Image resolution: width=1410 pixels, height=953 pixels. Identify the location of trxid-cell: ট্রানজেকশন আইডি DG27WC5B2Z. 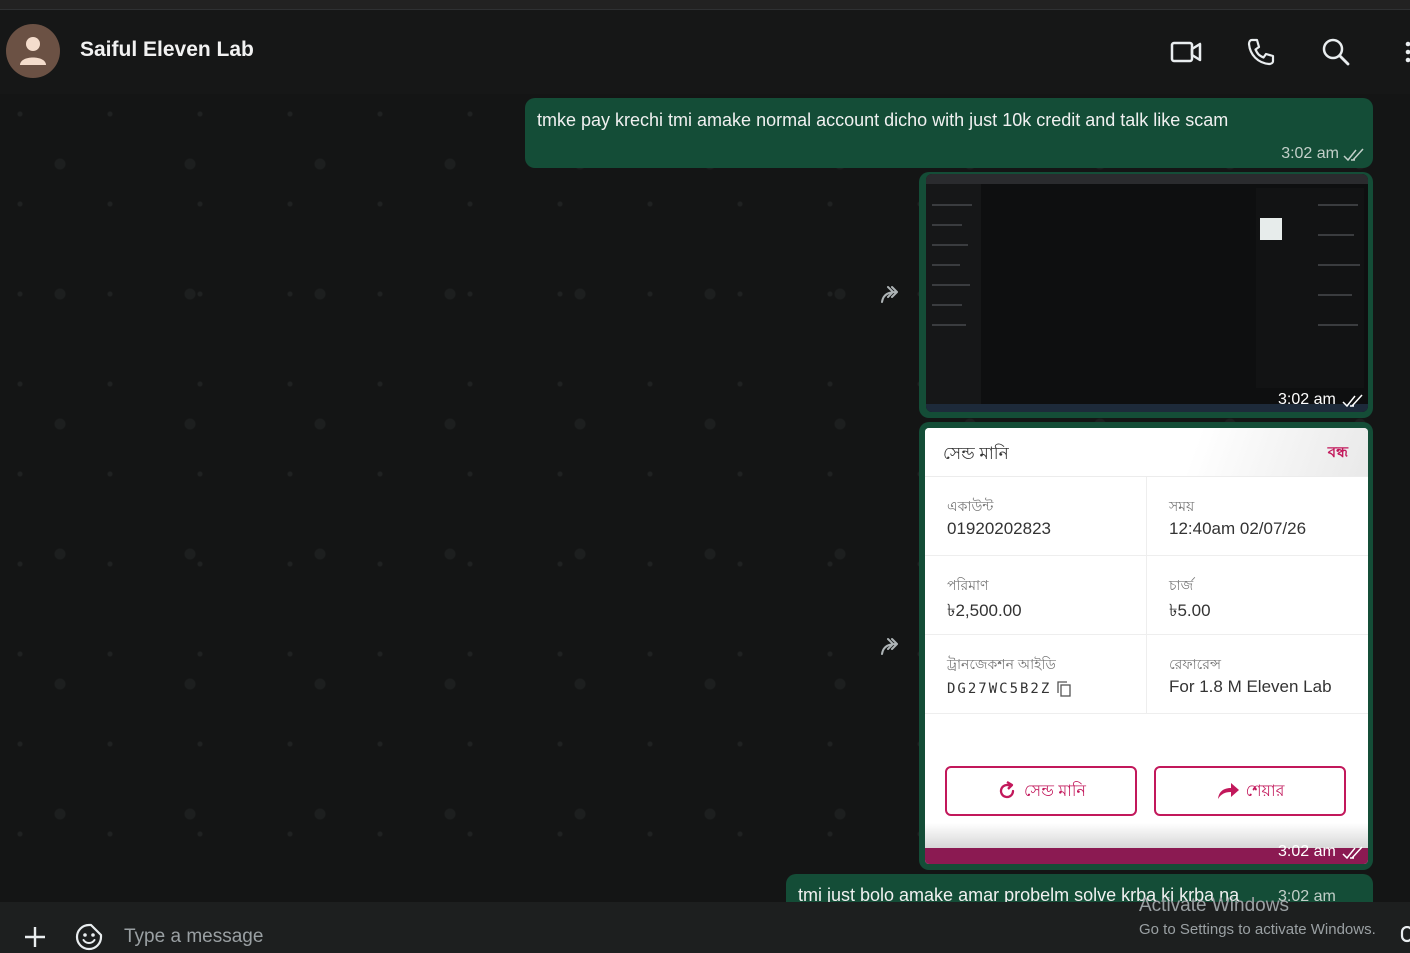
(1036, 674).